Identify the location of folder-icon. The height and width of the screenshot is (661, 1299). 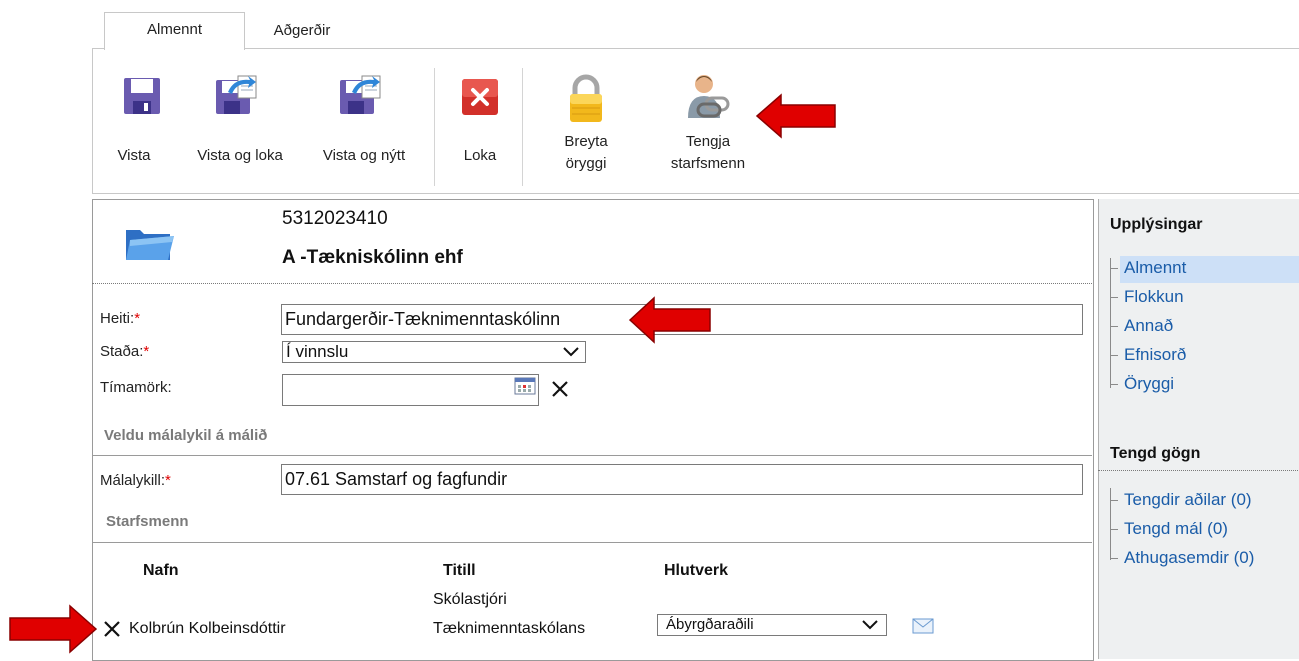
(150, 245).